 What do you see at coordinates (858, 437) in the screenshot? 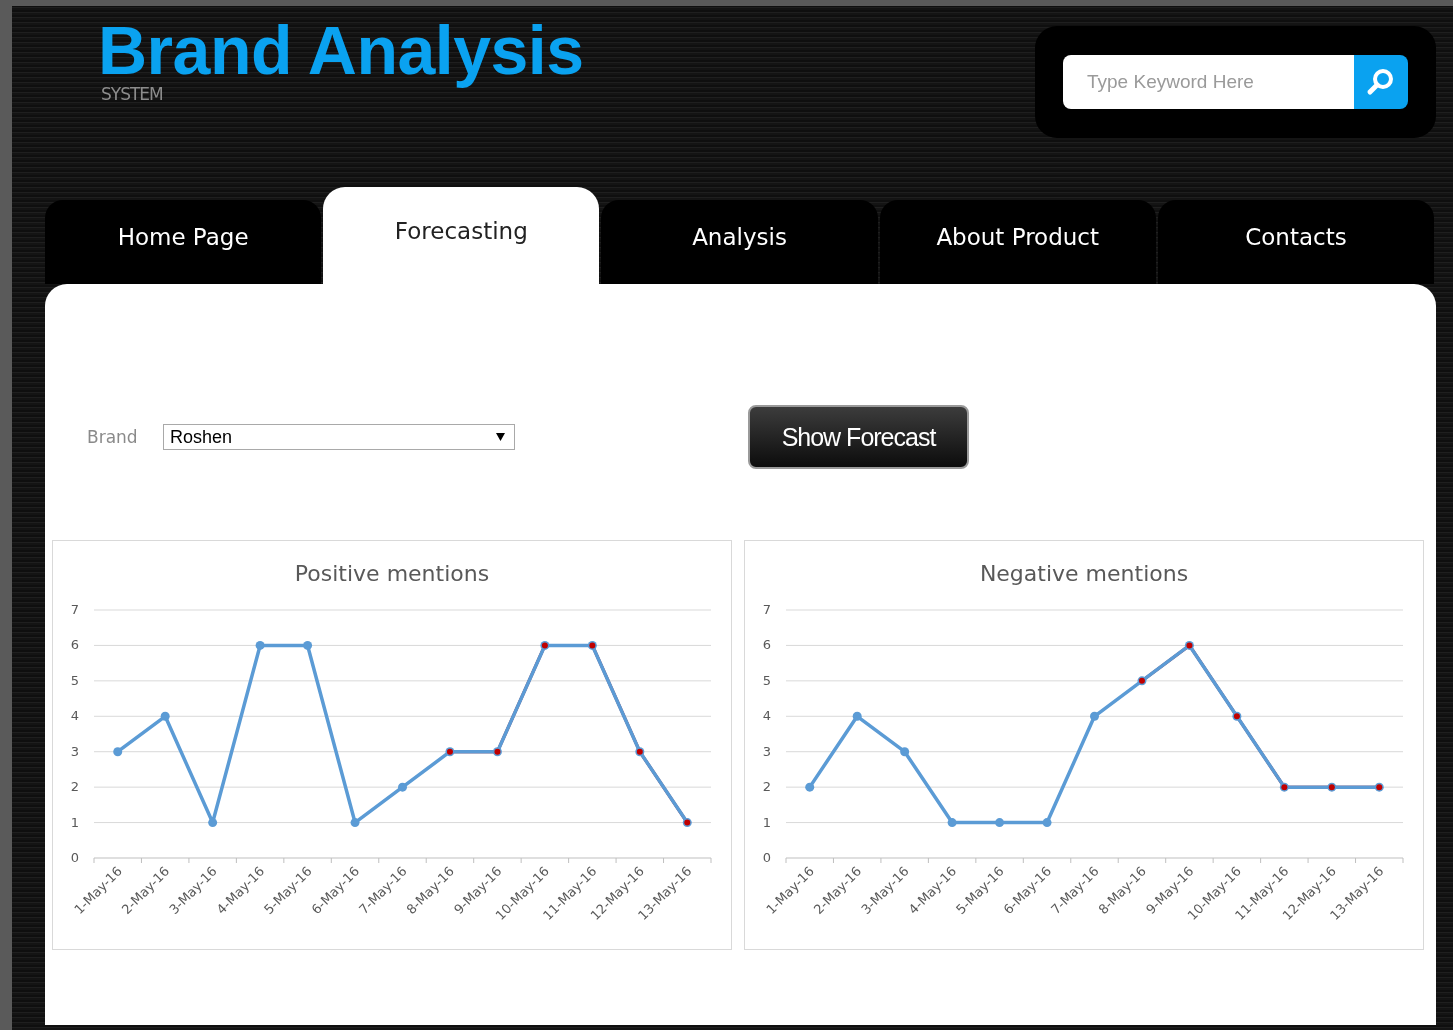
I see `show-forecast-button: Show Forecast` at bounding box center [858, 437].